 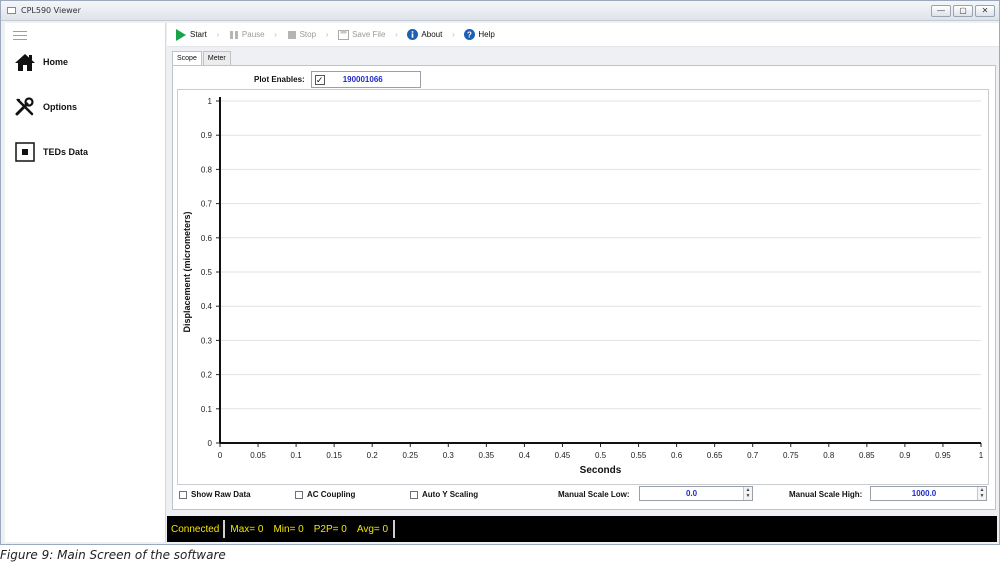 I want to click on x-tick-label: 0.9, so click(x=905, y=455).